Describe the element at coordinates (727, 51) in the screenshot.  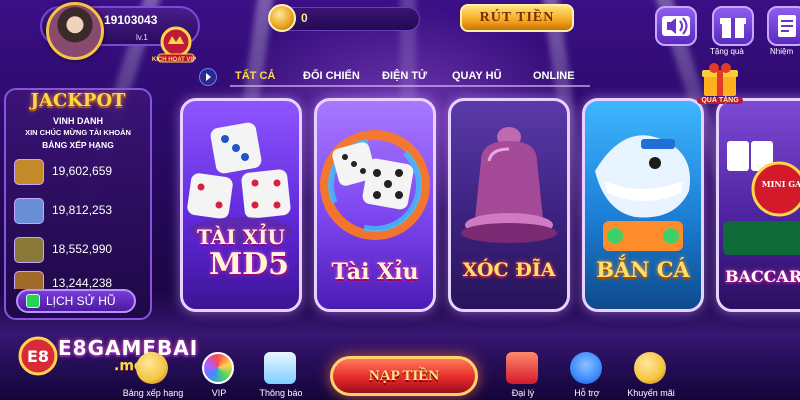
I see `gift-label: Tặng quà` at that location.